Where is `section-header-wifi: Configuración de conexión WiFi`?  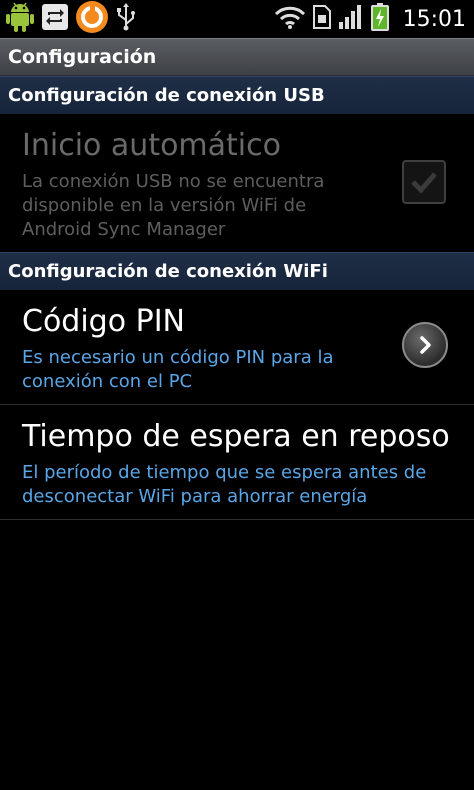 section-header-wifi: Configuración de conexión WiFi is located at coordinates (237, 271).